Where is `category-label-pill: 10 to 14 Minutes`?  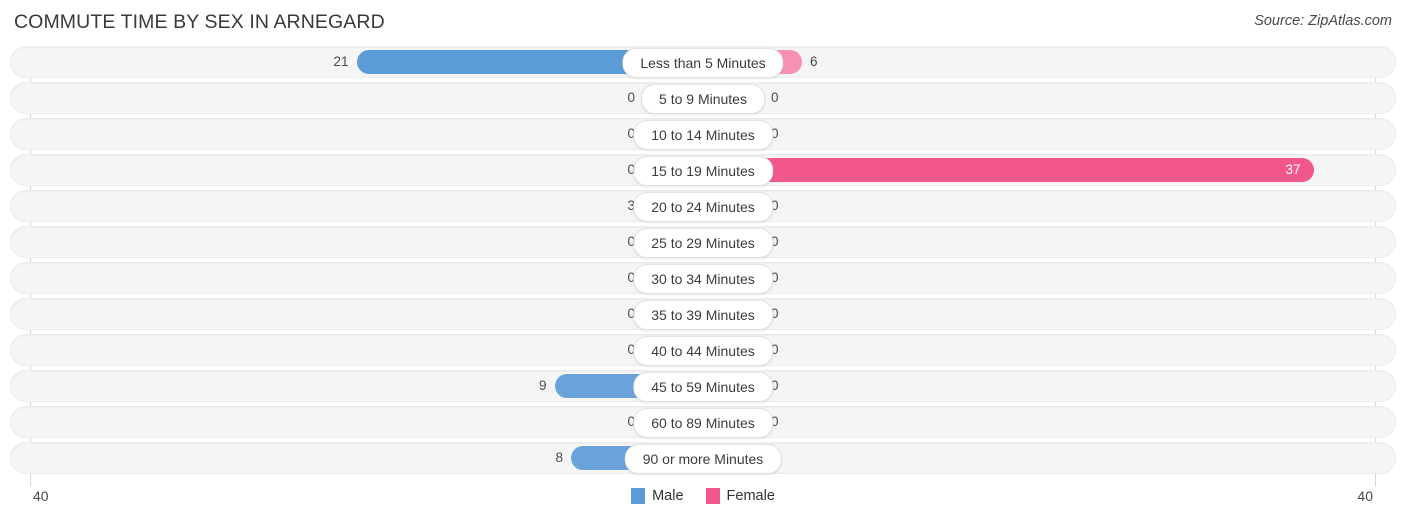
category-label-pill: 10 to 14 Minutes is located at coordinates (703, 135).